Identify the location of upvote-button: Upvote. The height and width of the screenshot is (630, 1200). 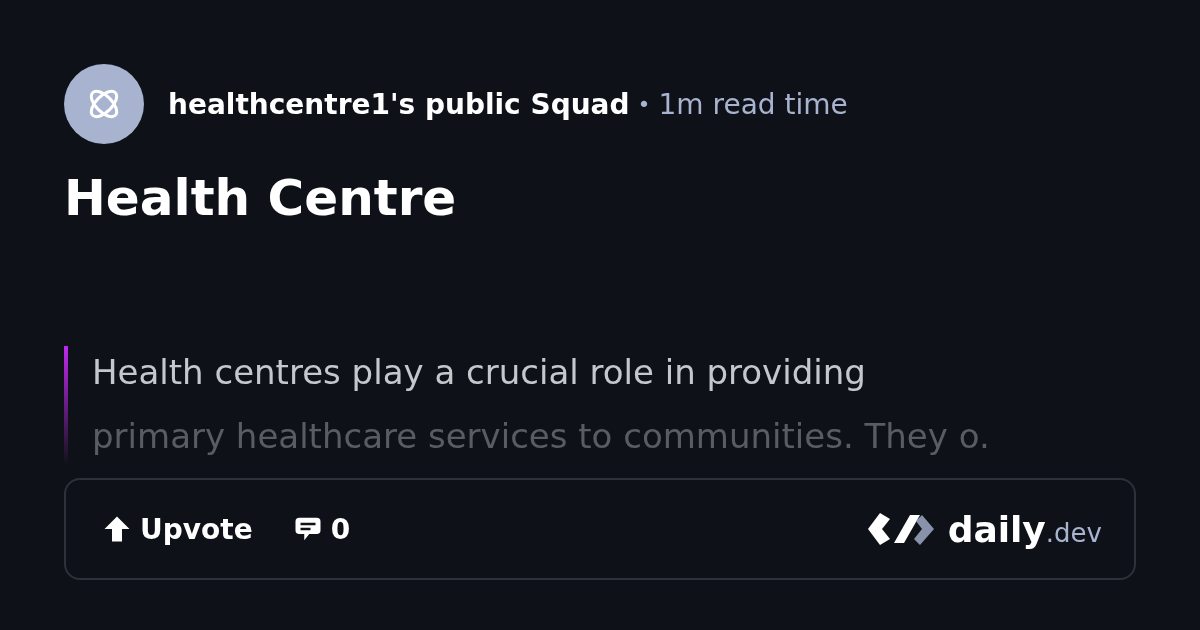
(177, 529).